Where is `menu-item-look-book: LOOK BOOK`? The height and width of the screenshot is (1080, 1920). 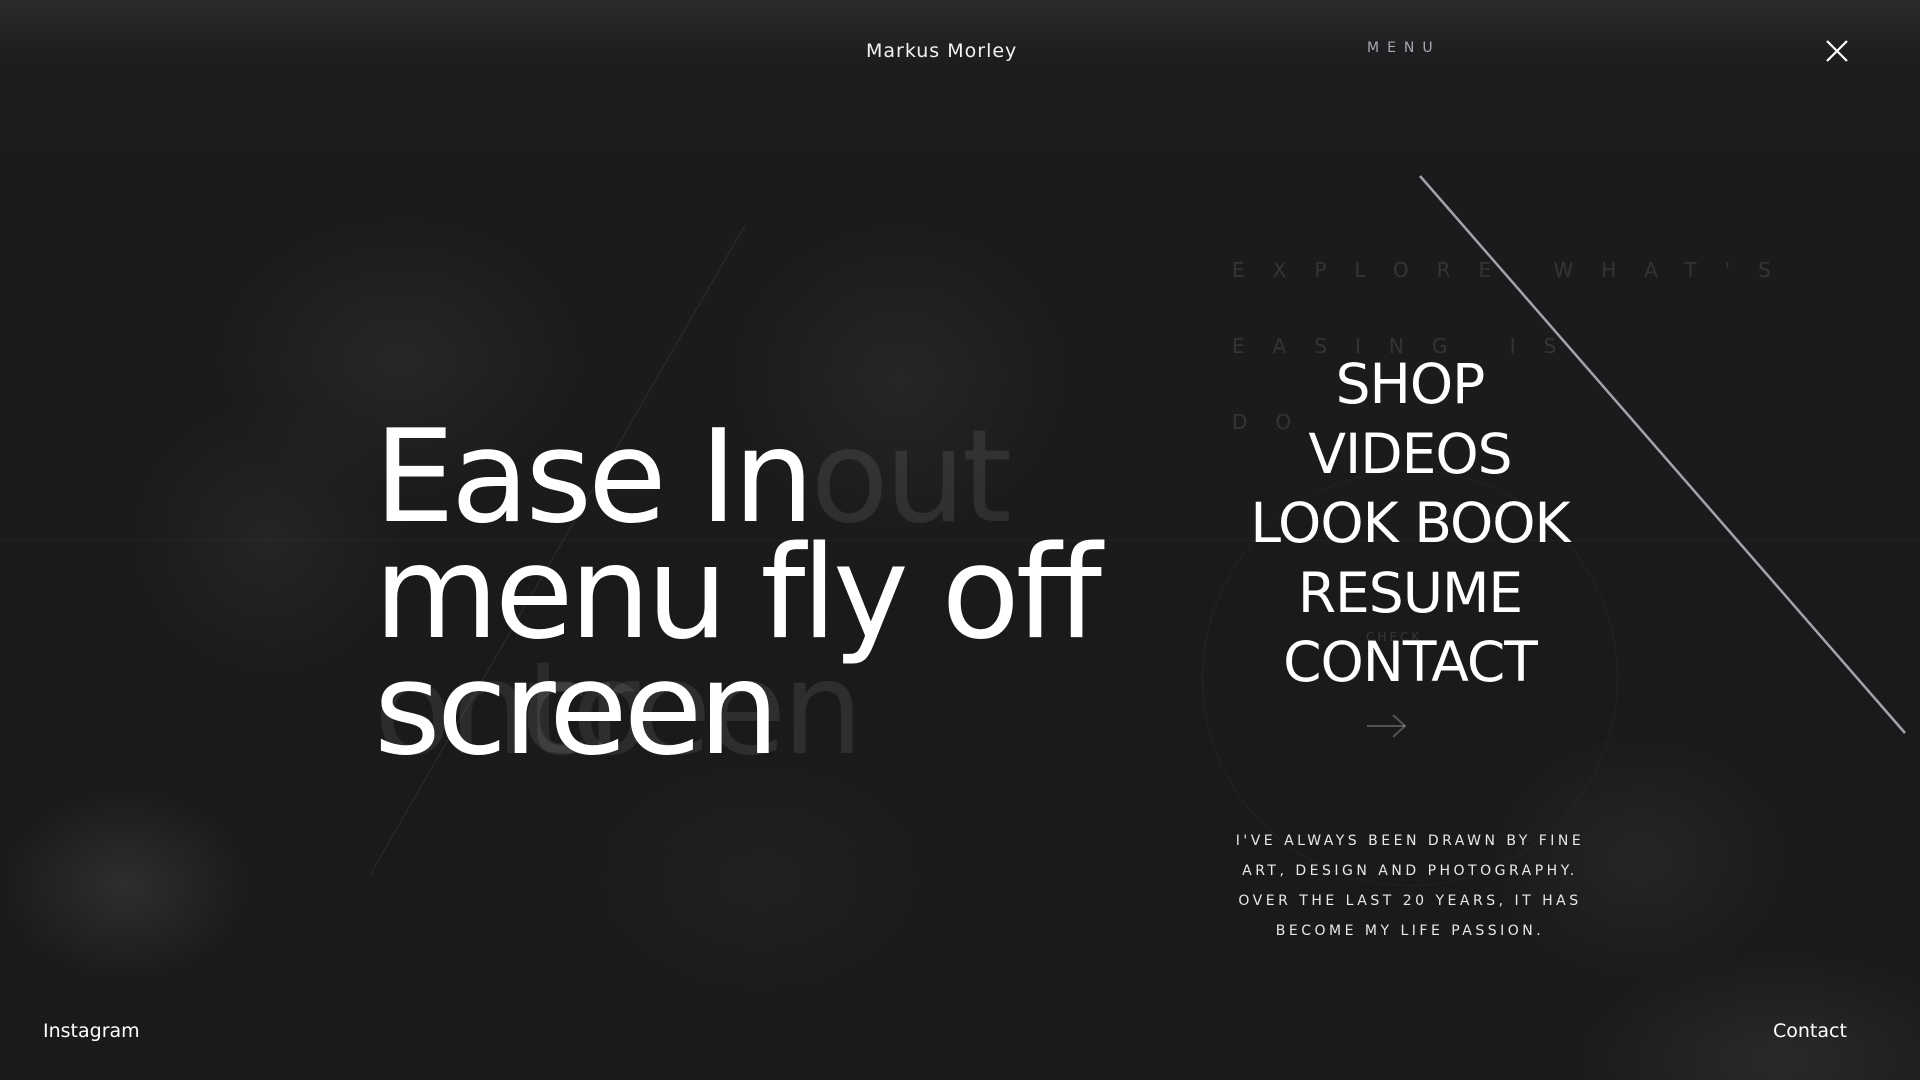 menu-item-look-book: LOOK BOOK is located at coordinates (1410, 524).